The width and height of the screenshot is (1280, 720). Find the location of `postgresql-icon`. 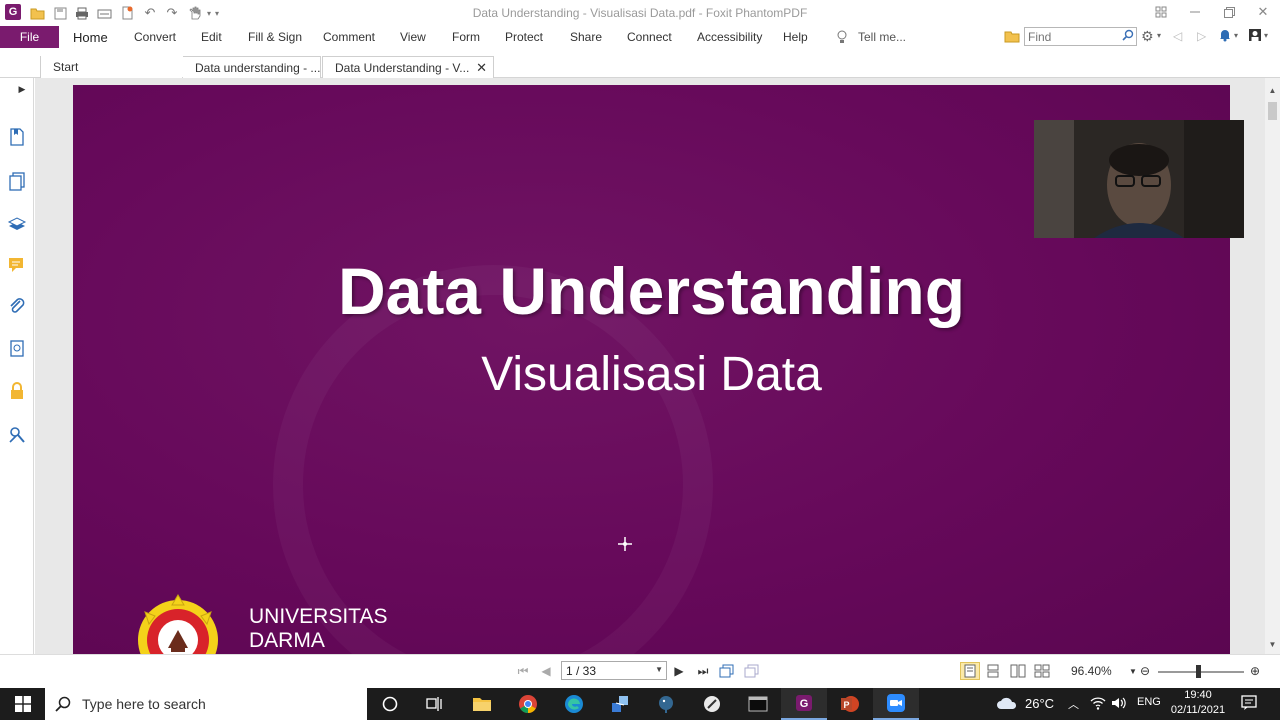

postgresql-icon is located at coordinates (666, 704).